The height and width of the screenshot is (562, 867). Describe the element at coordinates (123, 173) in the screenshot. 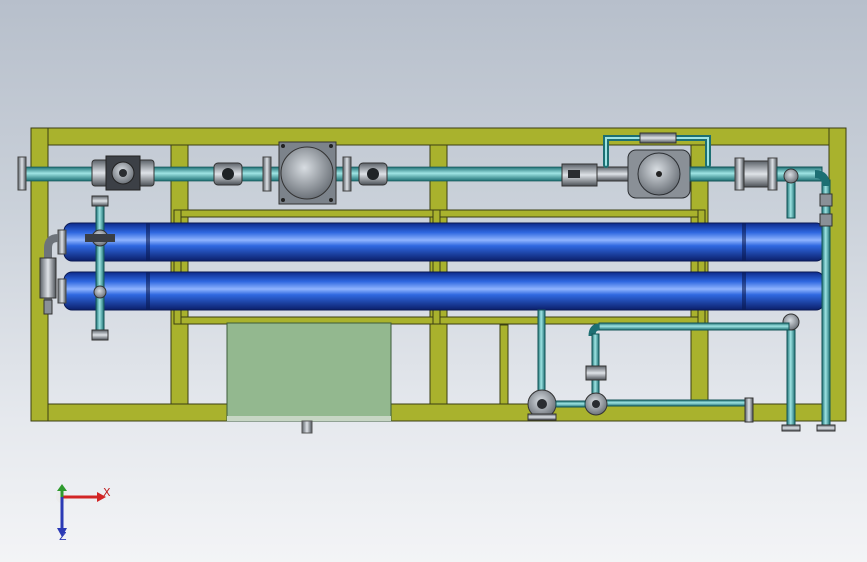

I see `regulating-valve` at that location.